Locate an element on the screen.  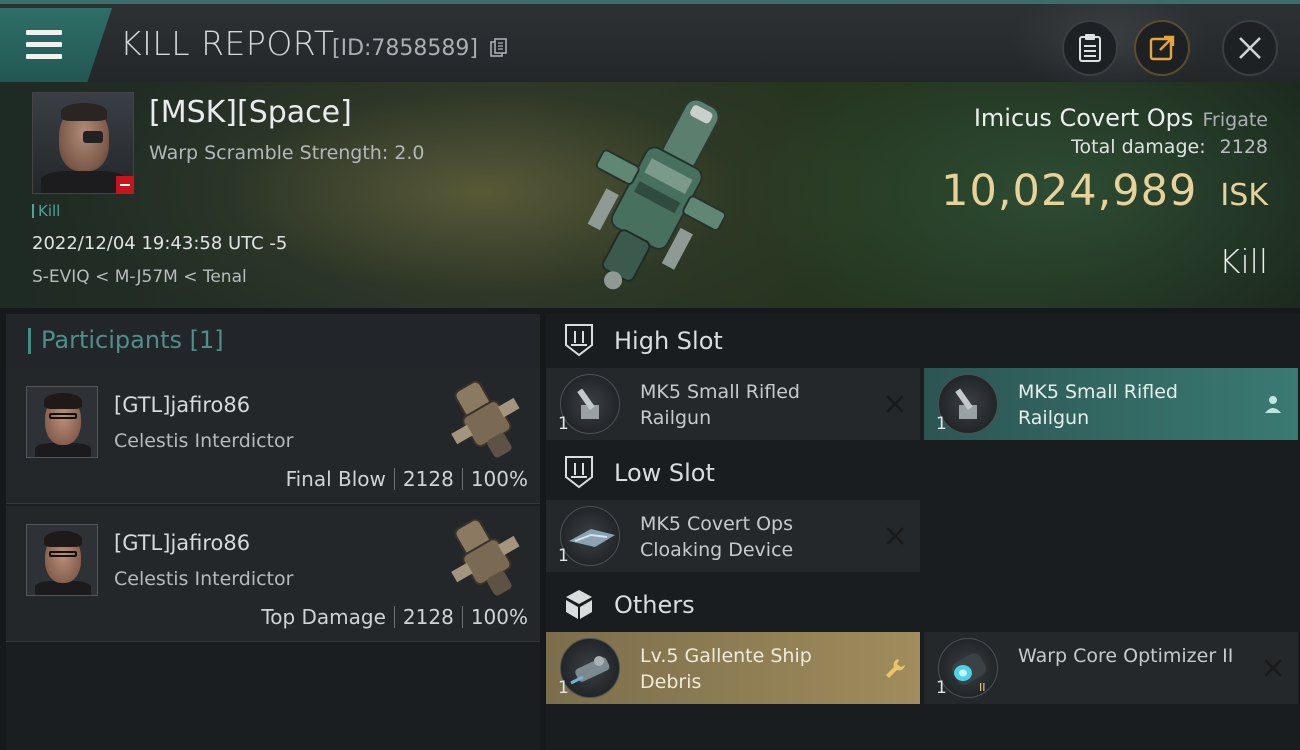
ship-name: Imicus Covert Ops is located at coordinates (1084, 118).